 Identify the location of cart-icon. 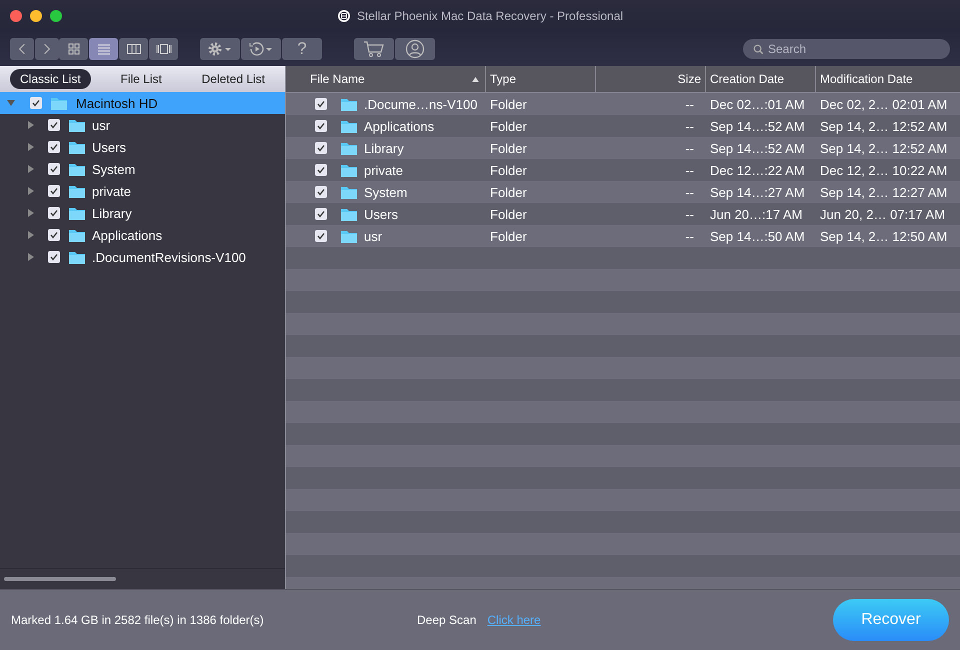
(374, 49).